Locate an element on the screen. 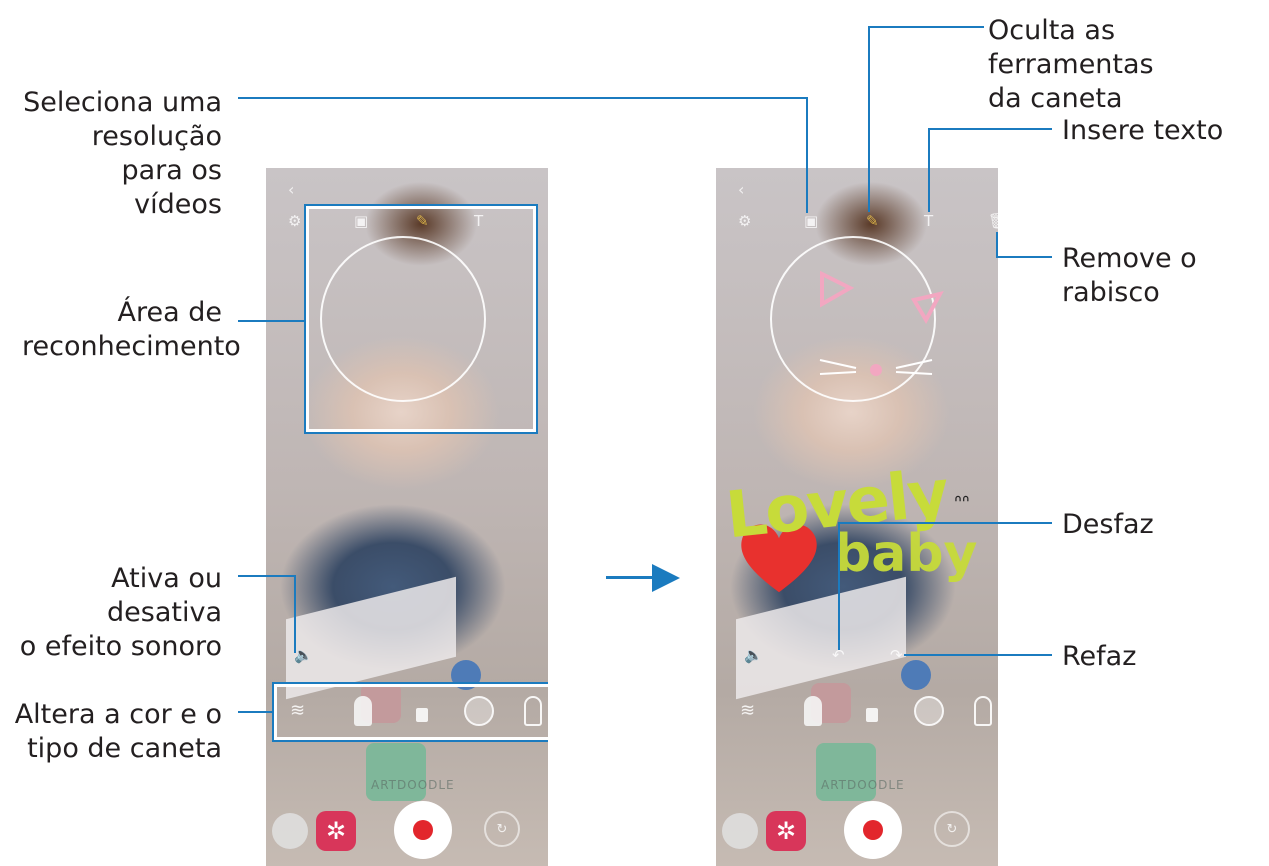 Image resolution: width=1269 pixels, height=866 pixels. text-icon: T is located at coordinates (928, 221).